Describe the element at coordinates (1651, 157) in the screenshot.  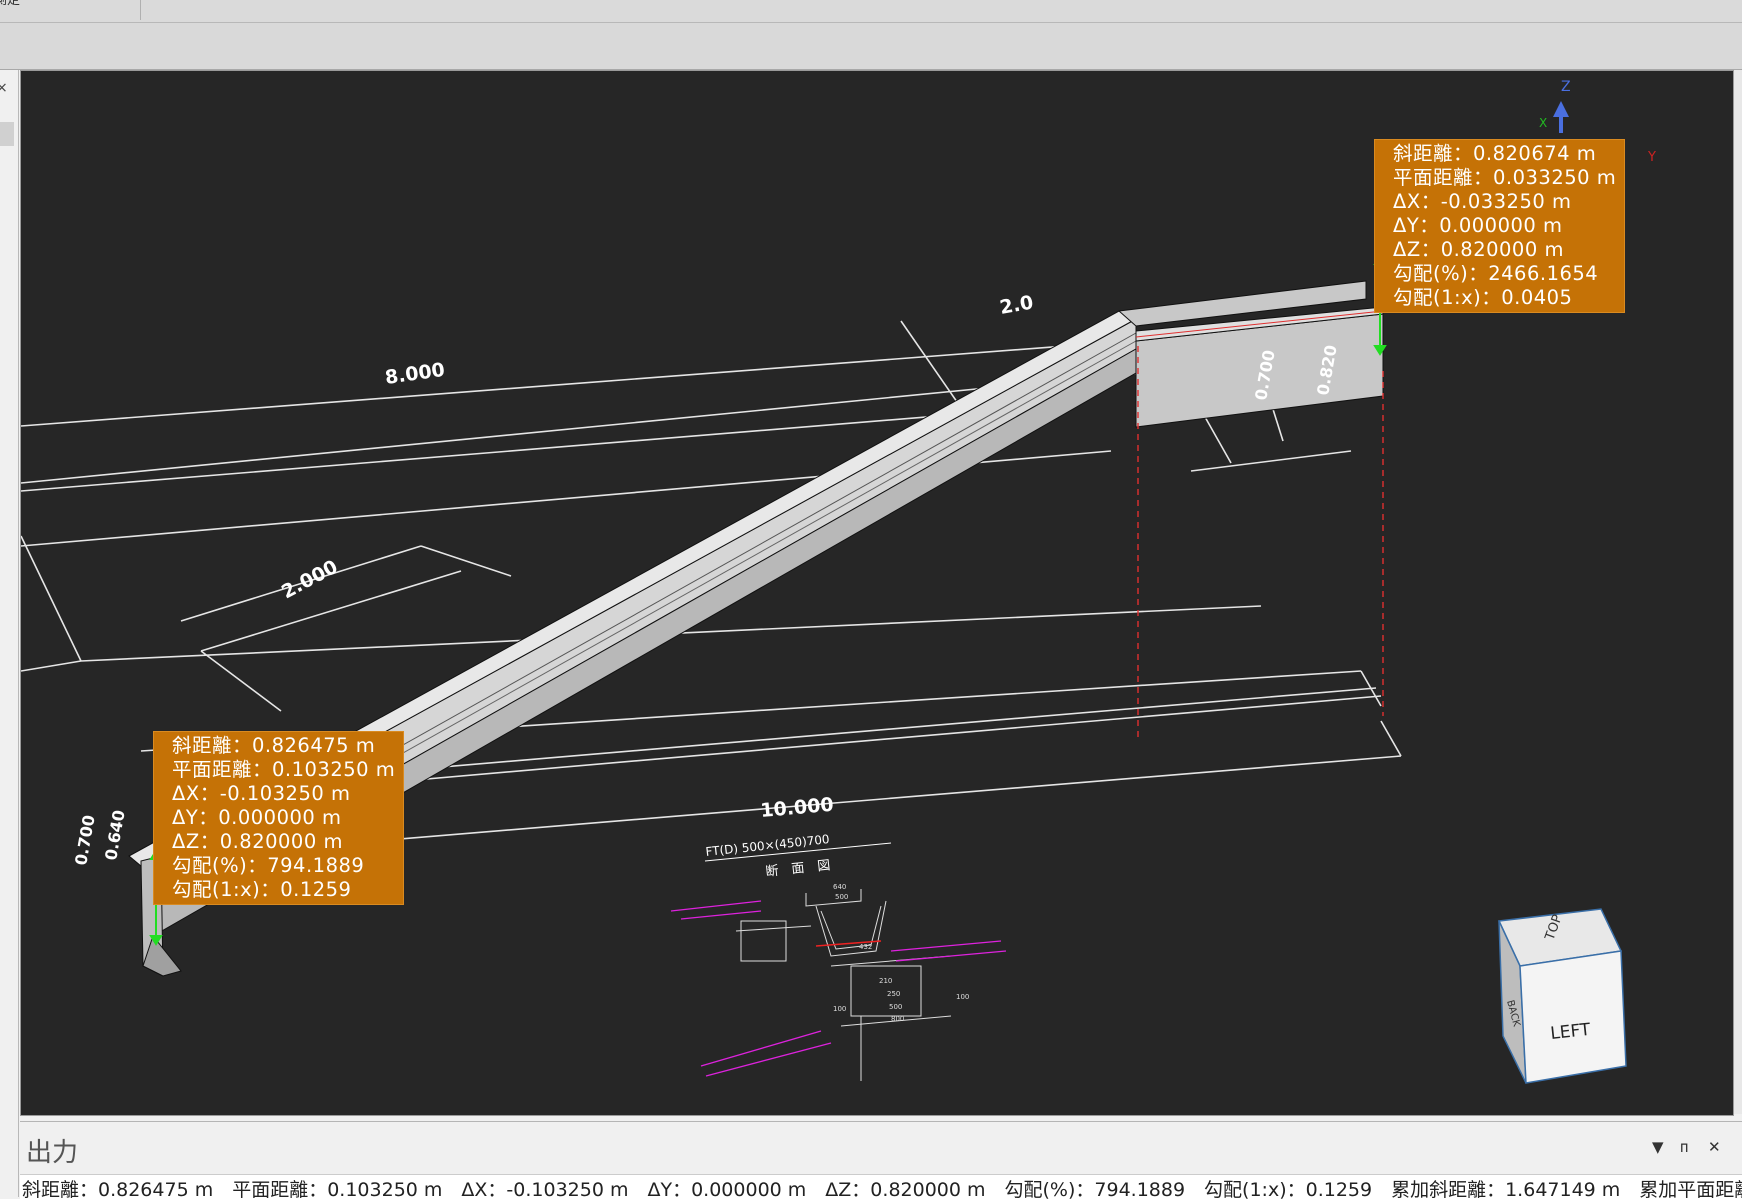
I see `axis-y-label: Y` at that location.